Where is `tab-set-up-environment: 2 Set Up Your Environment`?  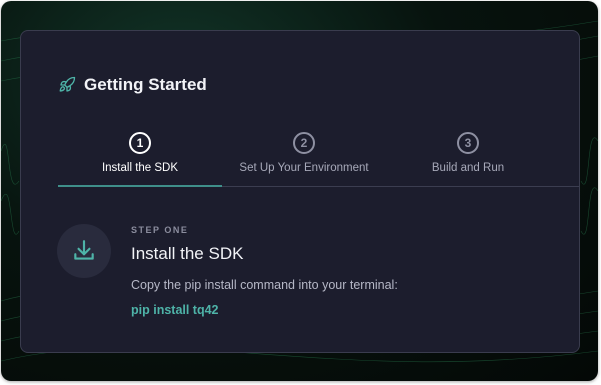 tab-set-up-environment: 2 Set Up Your Environment is located at coordinates (304, 159).